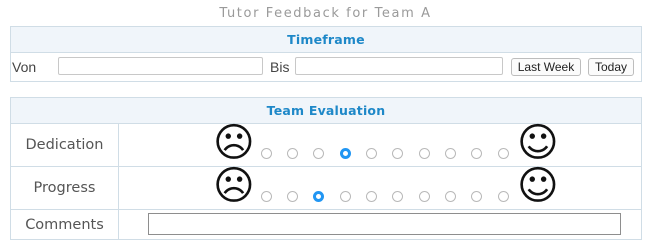  I want to click on from-label: Von, so click(24, 67).